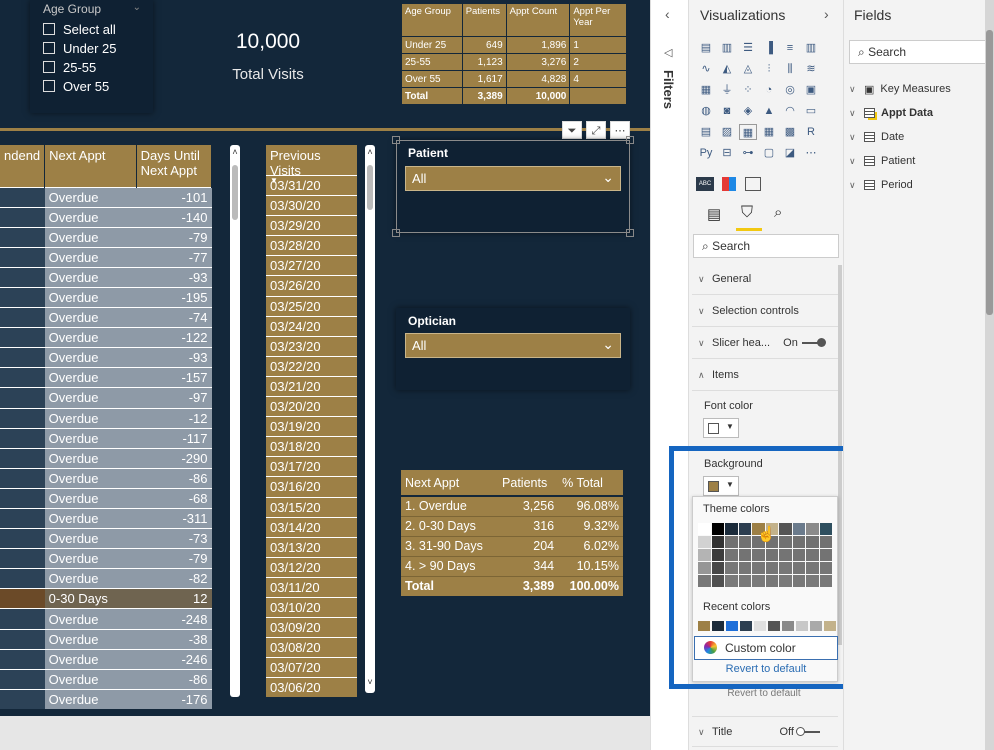 This screenshot has height=750, width=994. I want to click on date-slicer-item: 03/30/20, so click(311, 205).